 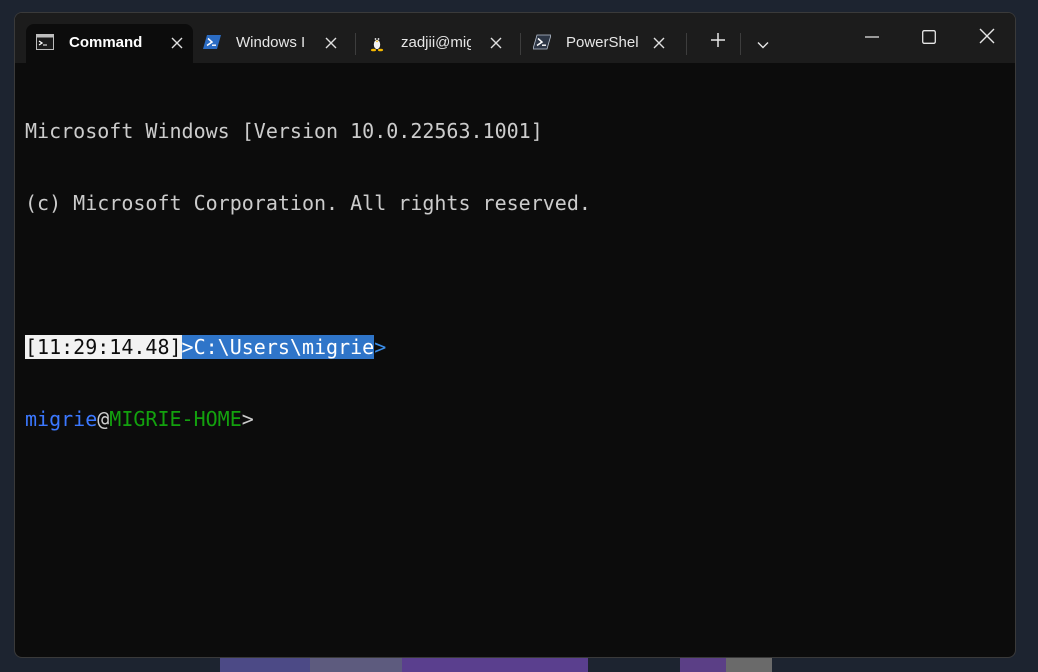 What do you see at coordinates (103, 347) in the screenshot?
I see `prompt-time-segment: [11:29:14.48]` at bounding box center [103, 347].